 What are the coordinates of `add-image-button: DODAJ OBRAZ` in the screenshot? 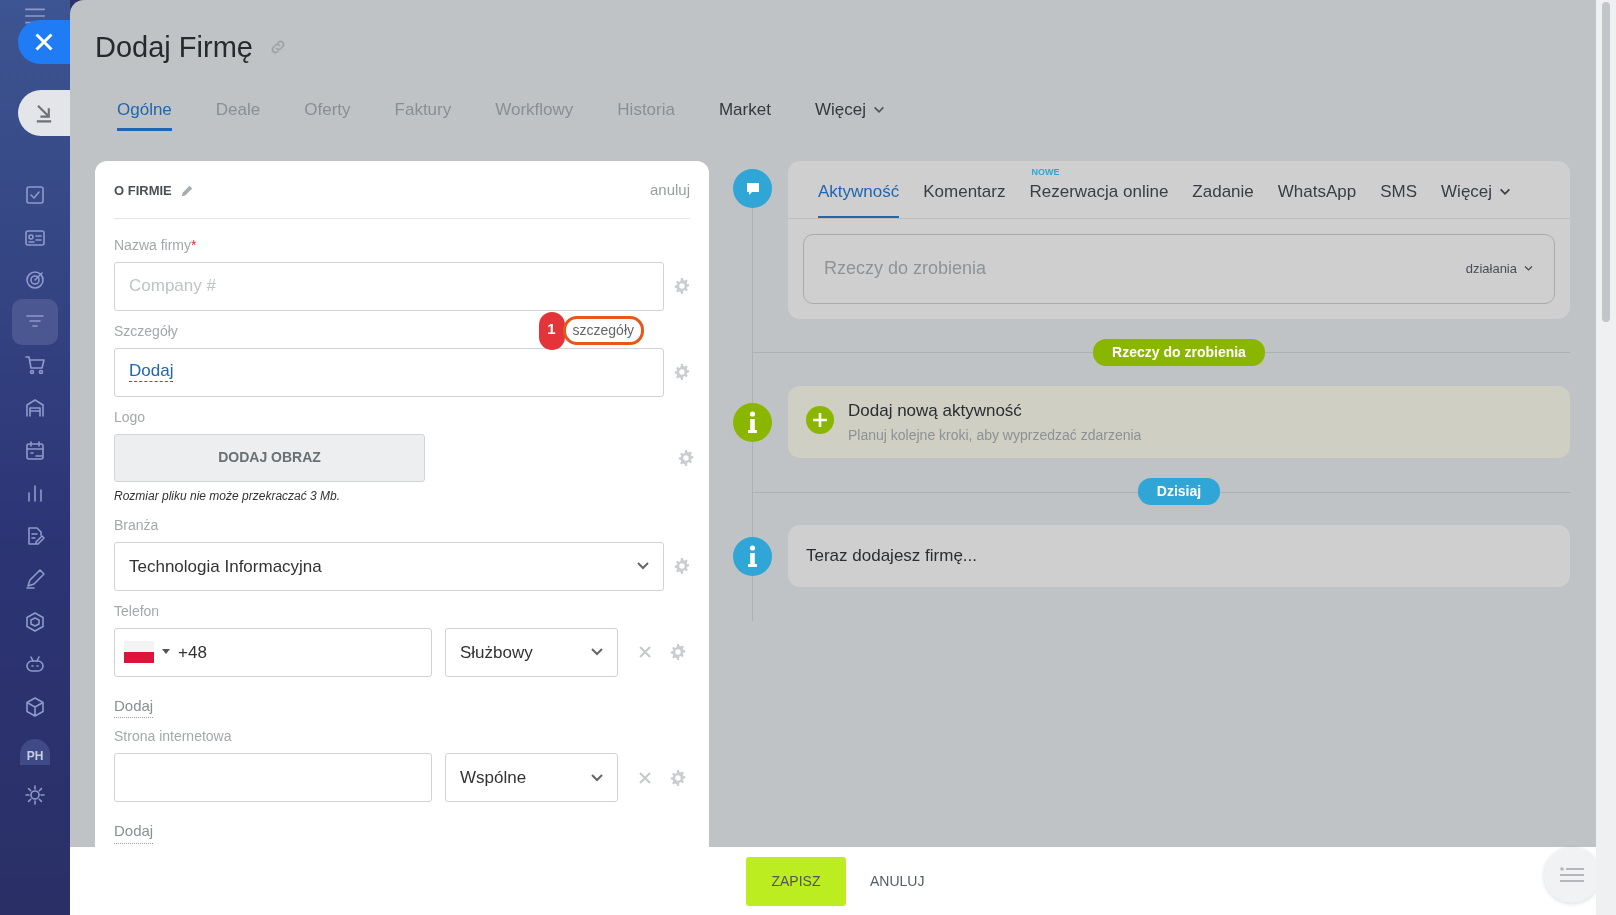 It's located at (269, 457).